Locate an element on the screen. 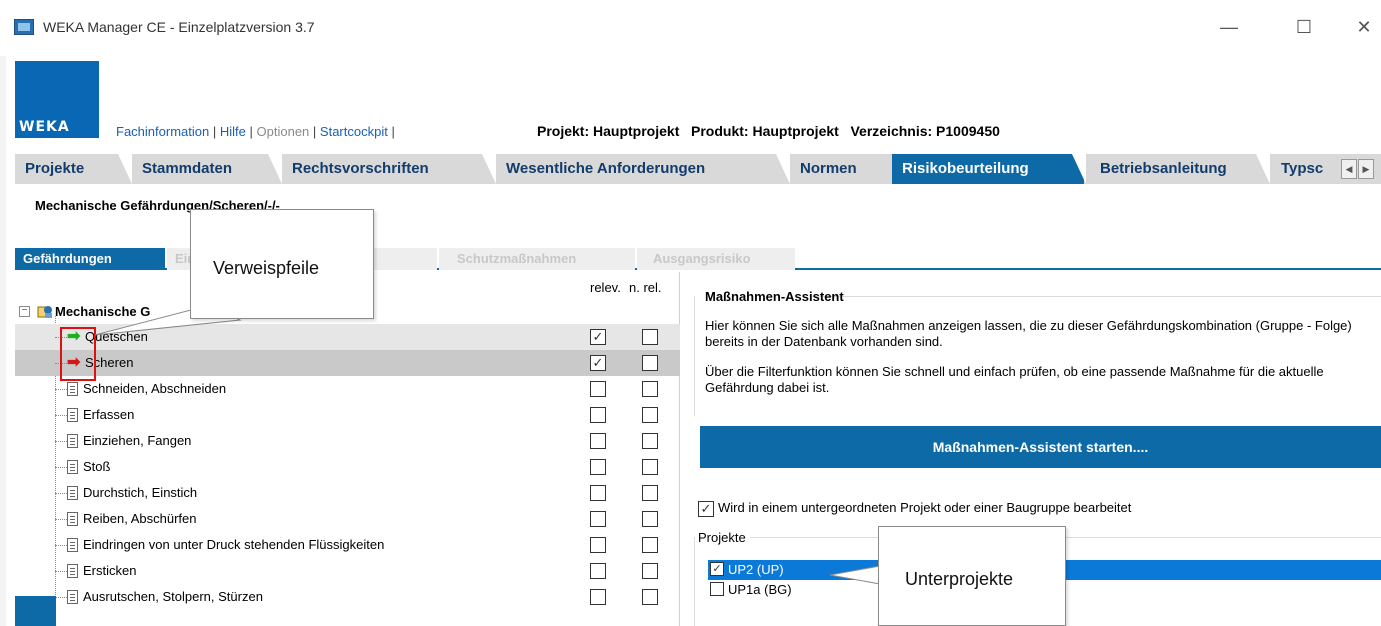  tab-normen: Normen is located at coordinates (840, 169).